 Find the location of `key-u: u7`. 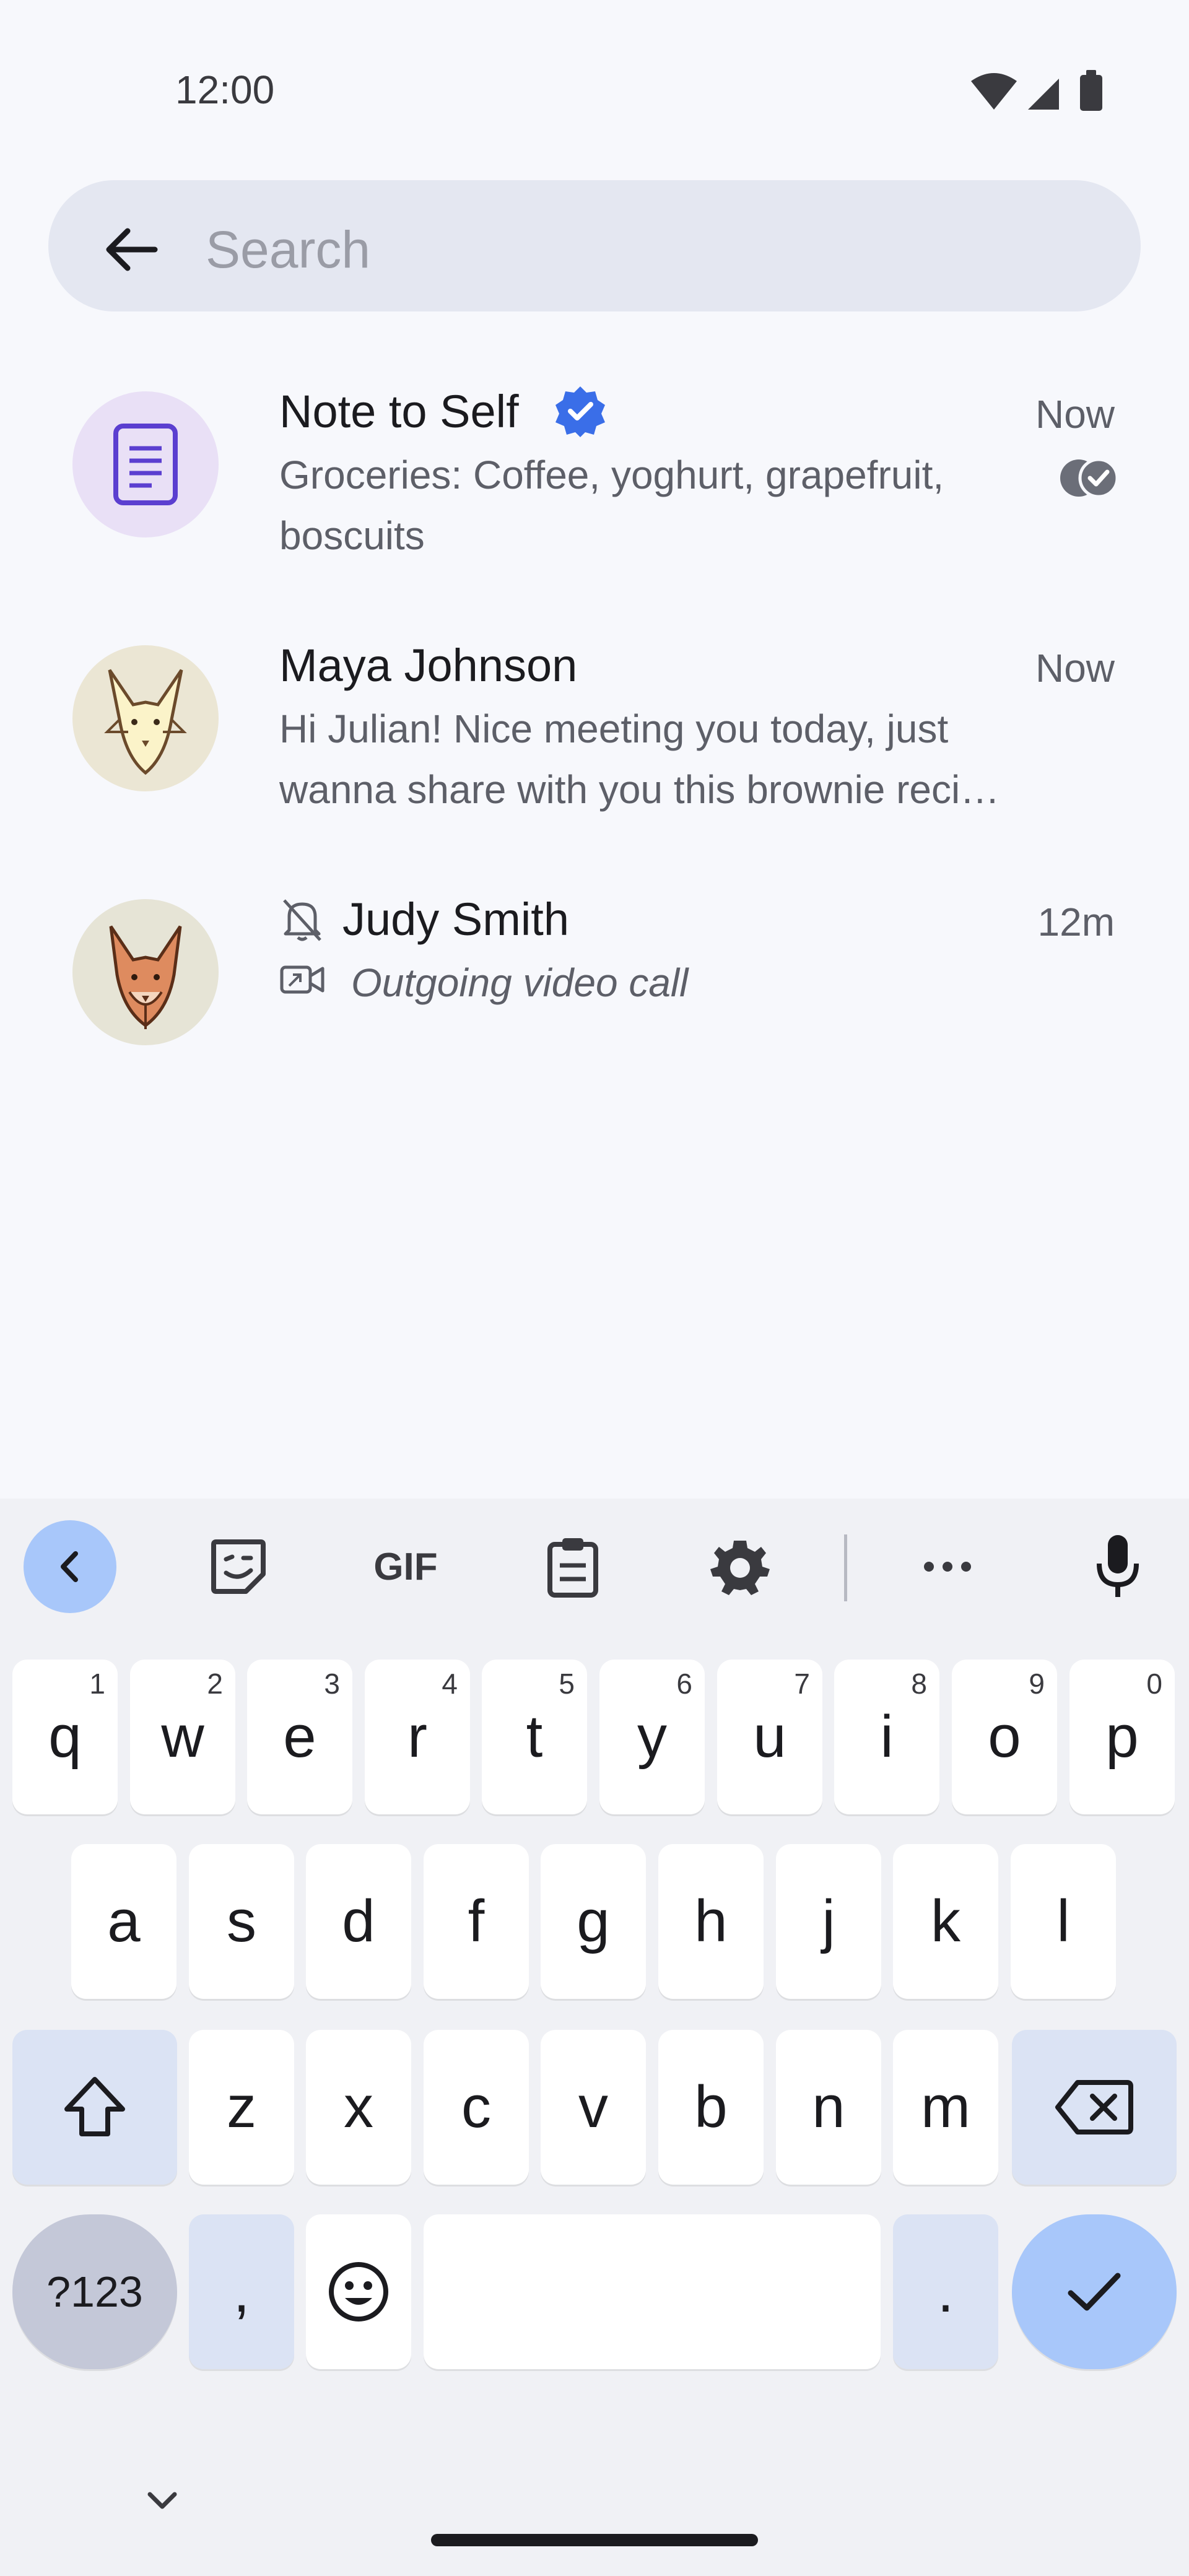

key-u: u7 is located at coordinates (769, 1737).